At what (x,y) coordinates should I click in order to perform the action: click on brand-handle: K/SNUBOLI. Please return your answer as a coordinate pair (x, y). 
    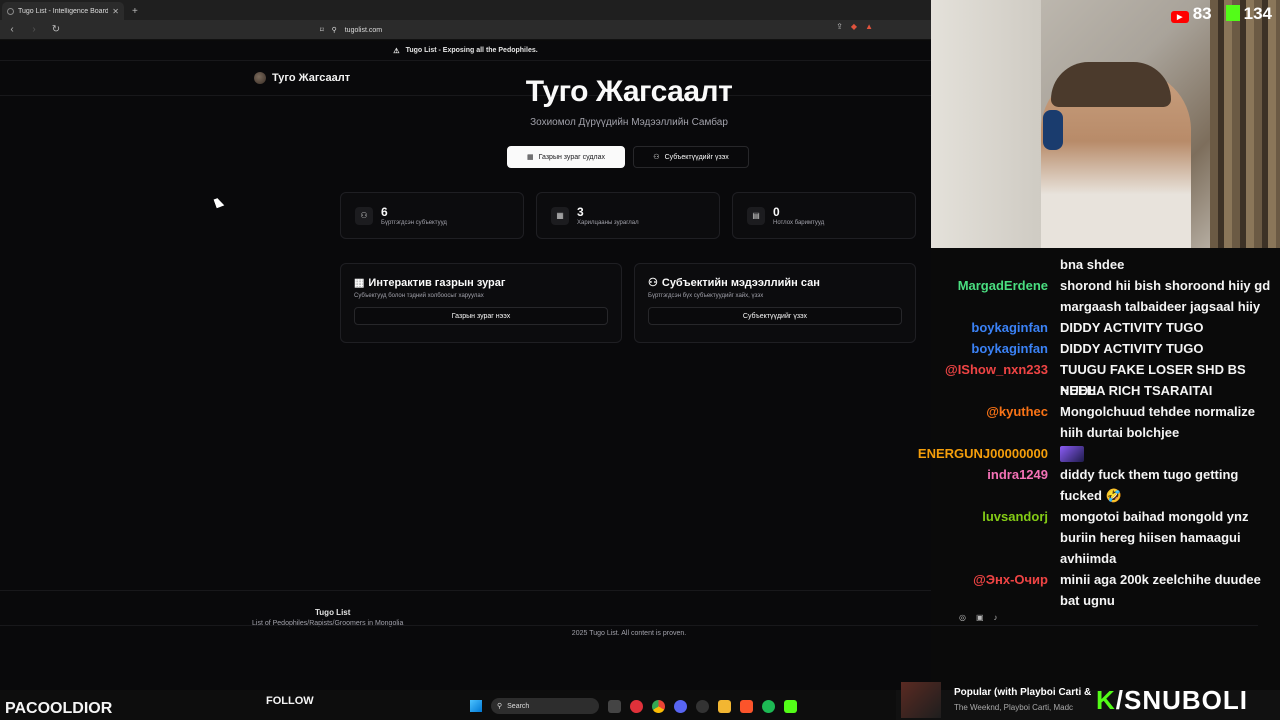
    Looking at the image, I should click on (1172, 700).